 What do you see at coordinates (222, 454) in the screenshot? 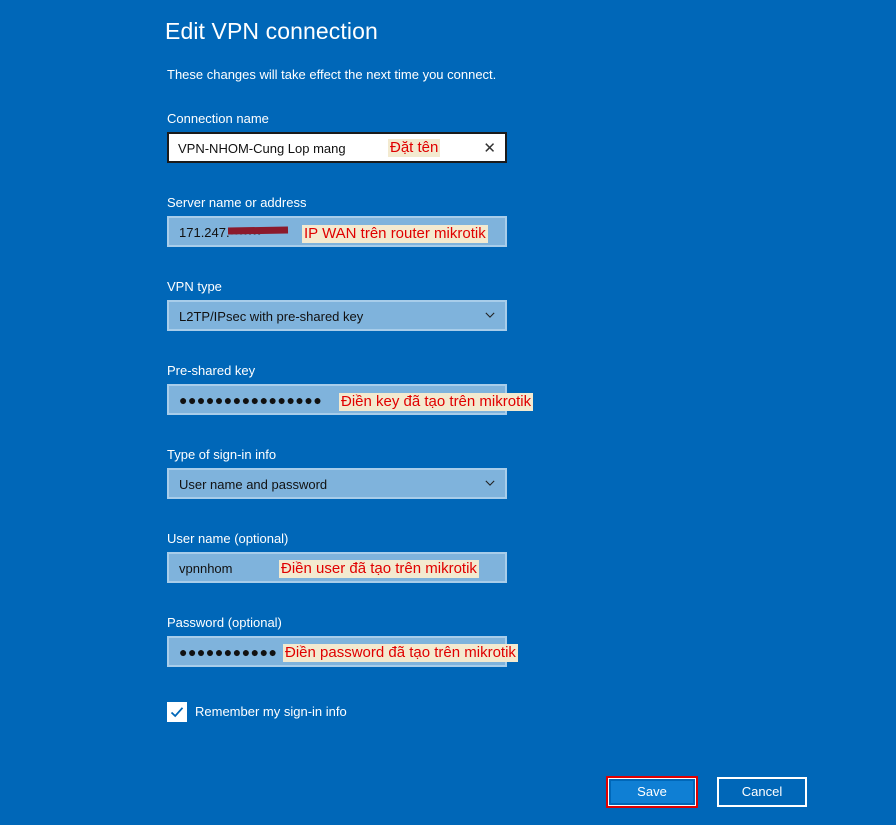
I see `signin-type-label: Type of sign-in info` at bounding box center [222, 454].